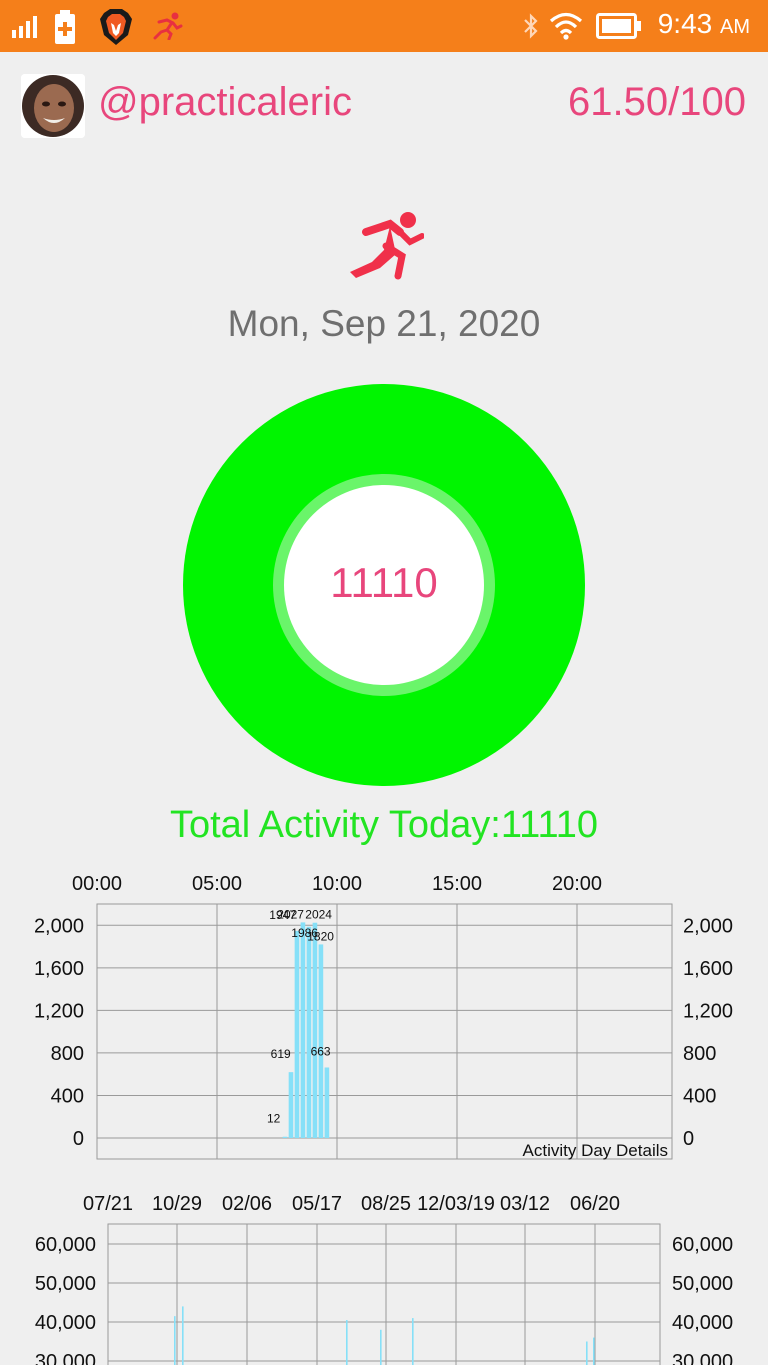 This screenshot has width=768, height=1365. What do you see at coordinates (65, 1358) in the screenshot?
I see `y-tick-label-left: 30,000` at bounding box center [65, 1358].